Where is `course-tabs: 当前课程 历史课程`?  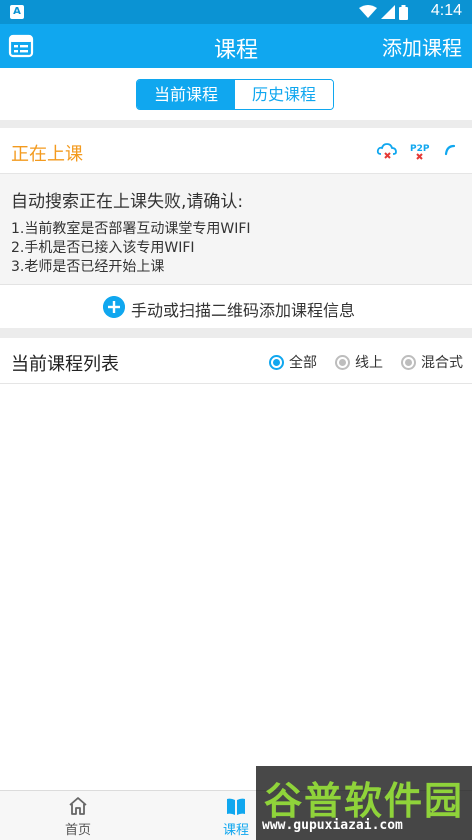
course-tabs: 当前课程 历史课程 is located at coordinates (235, 94).